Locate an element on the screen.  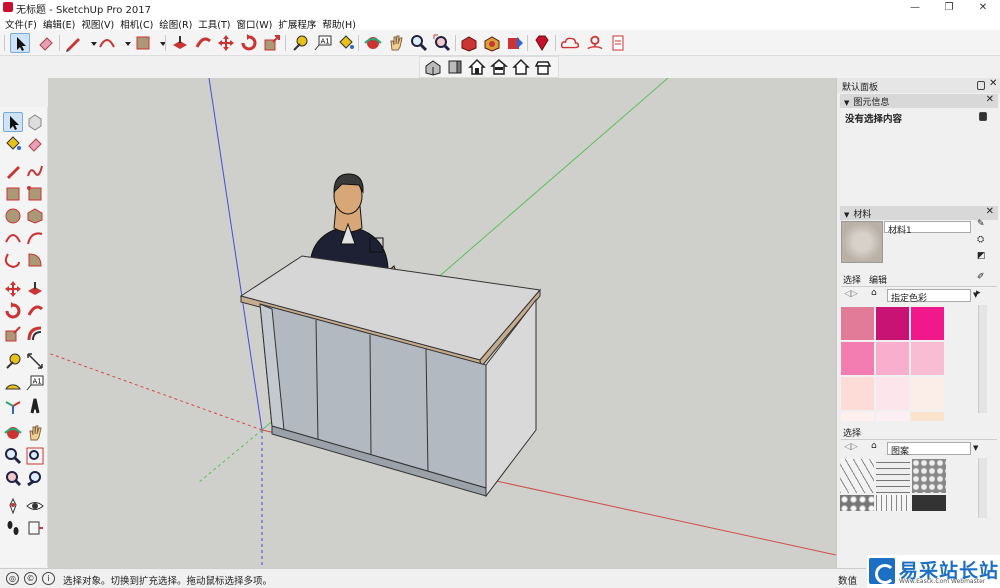
left-paint-tool is located at coordinates (13, 144).